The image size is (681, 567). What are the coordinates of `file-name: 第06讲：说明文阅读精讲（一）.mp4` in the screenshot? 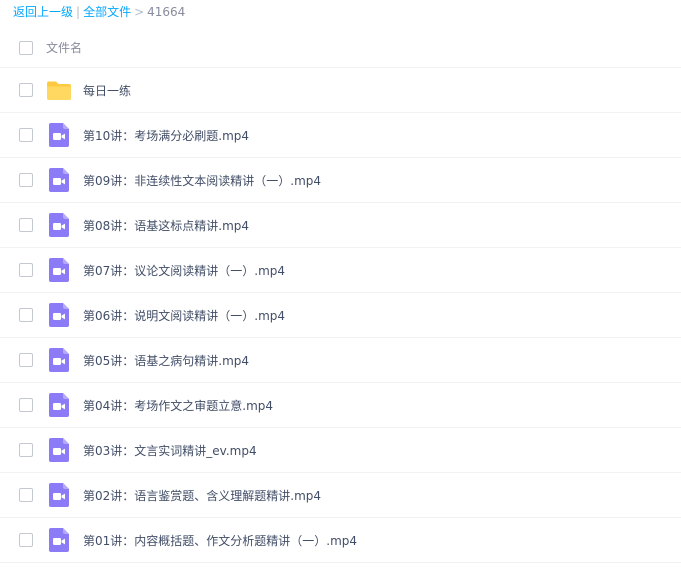 It's located at (184, 315).